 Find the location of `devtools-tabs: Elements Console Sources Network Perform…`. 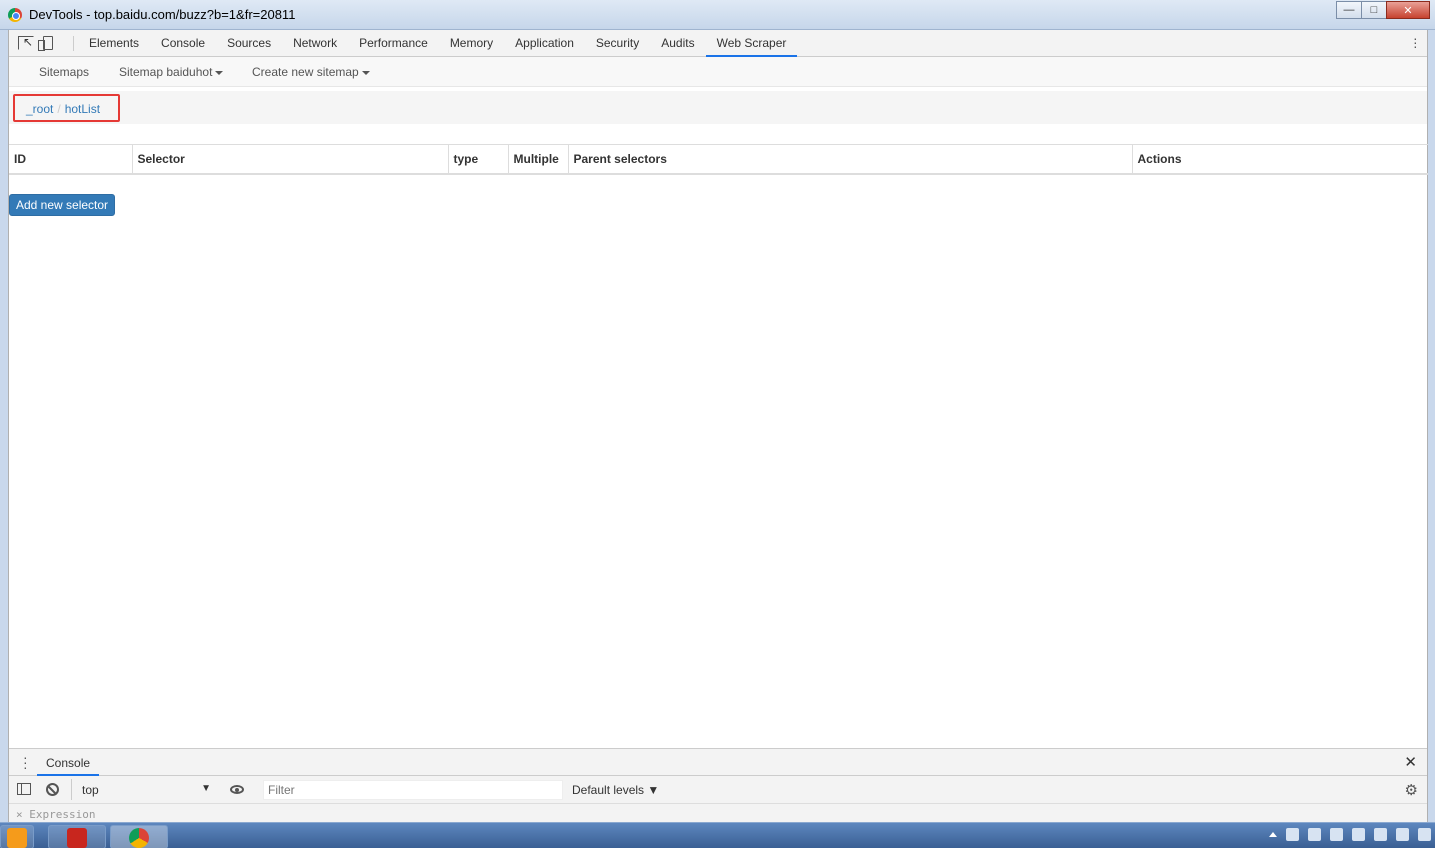

devtools-tabs: Elements Console Sources Network Perform… is located at coordinates (438, 43).